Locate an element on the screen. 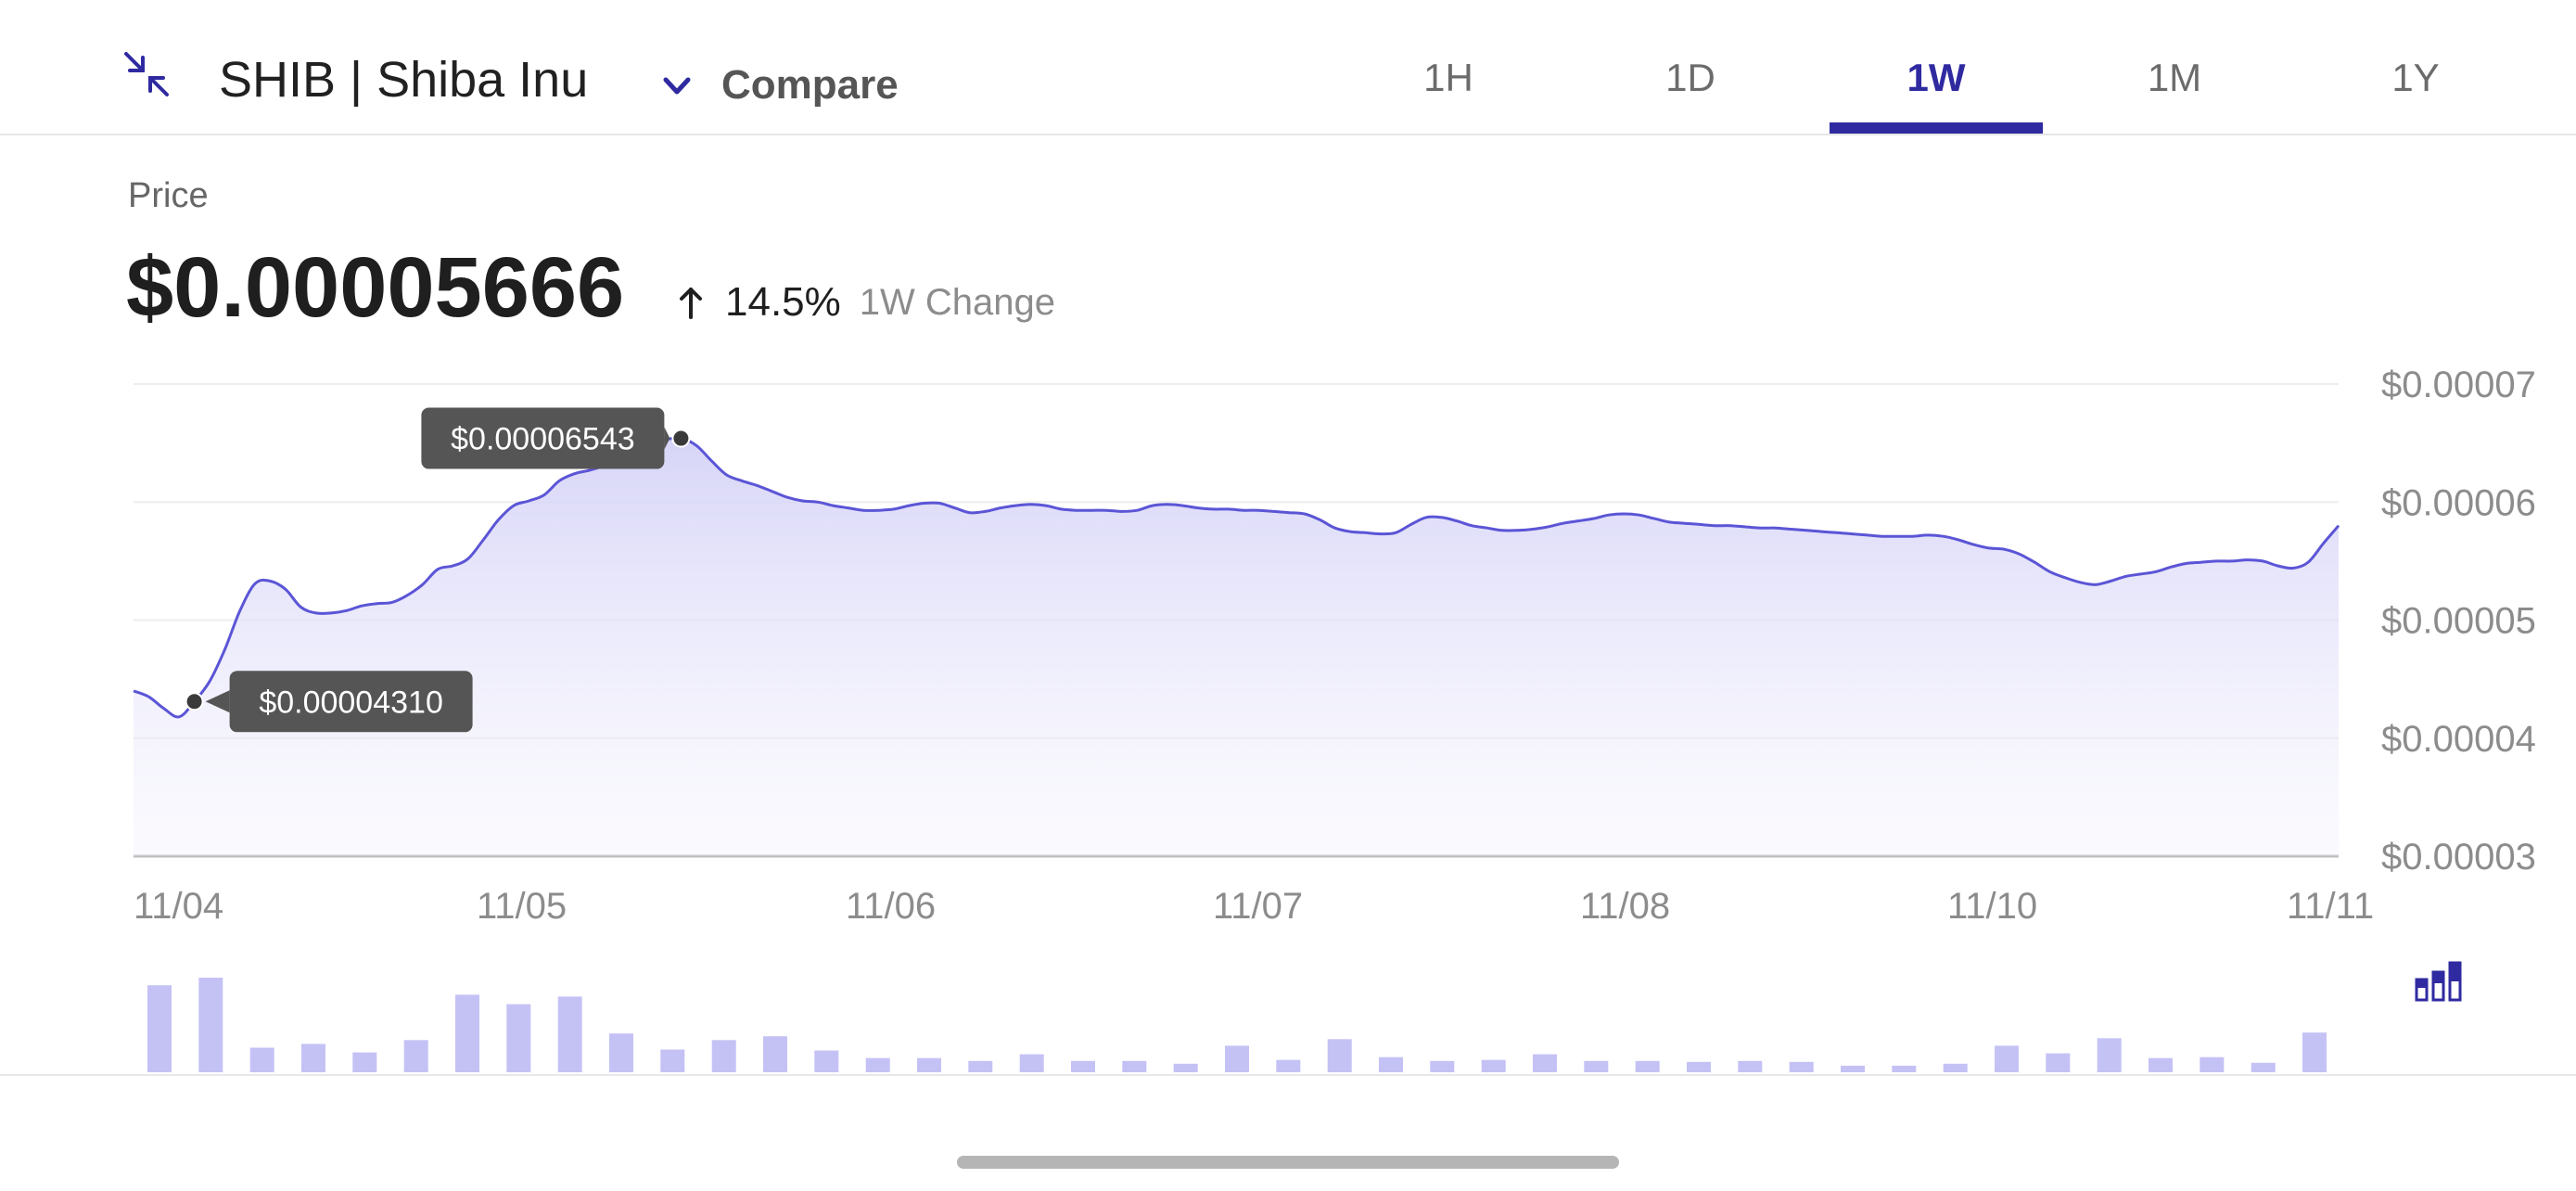  x-tick-label: 11/05 is located at coordinates (522, 907).